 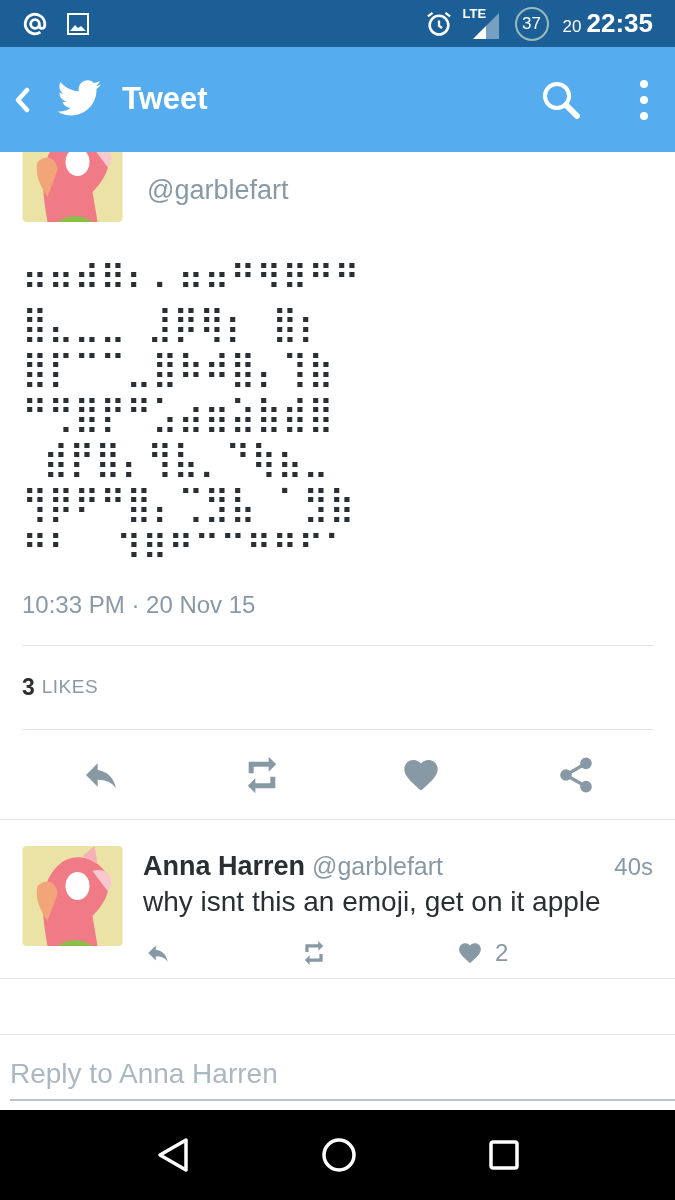 What do you see at coordinates (561, 99) in the screenshot?
I see `search-icon` at bounding box center [561, 99].